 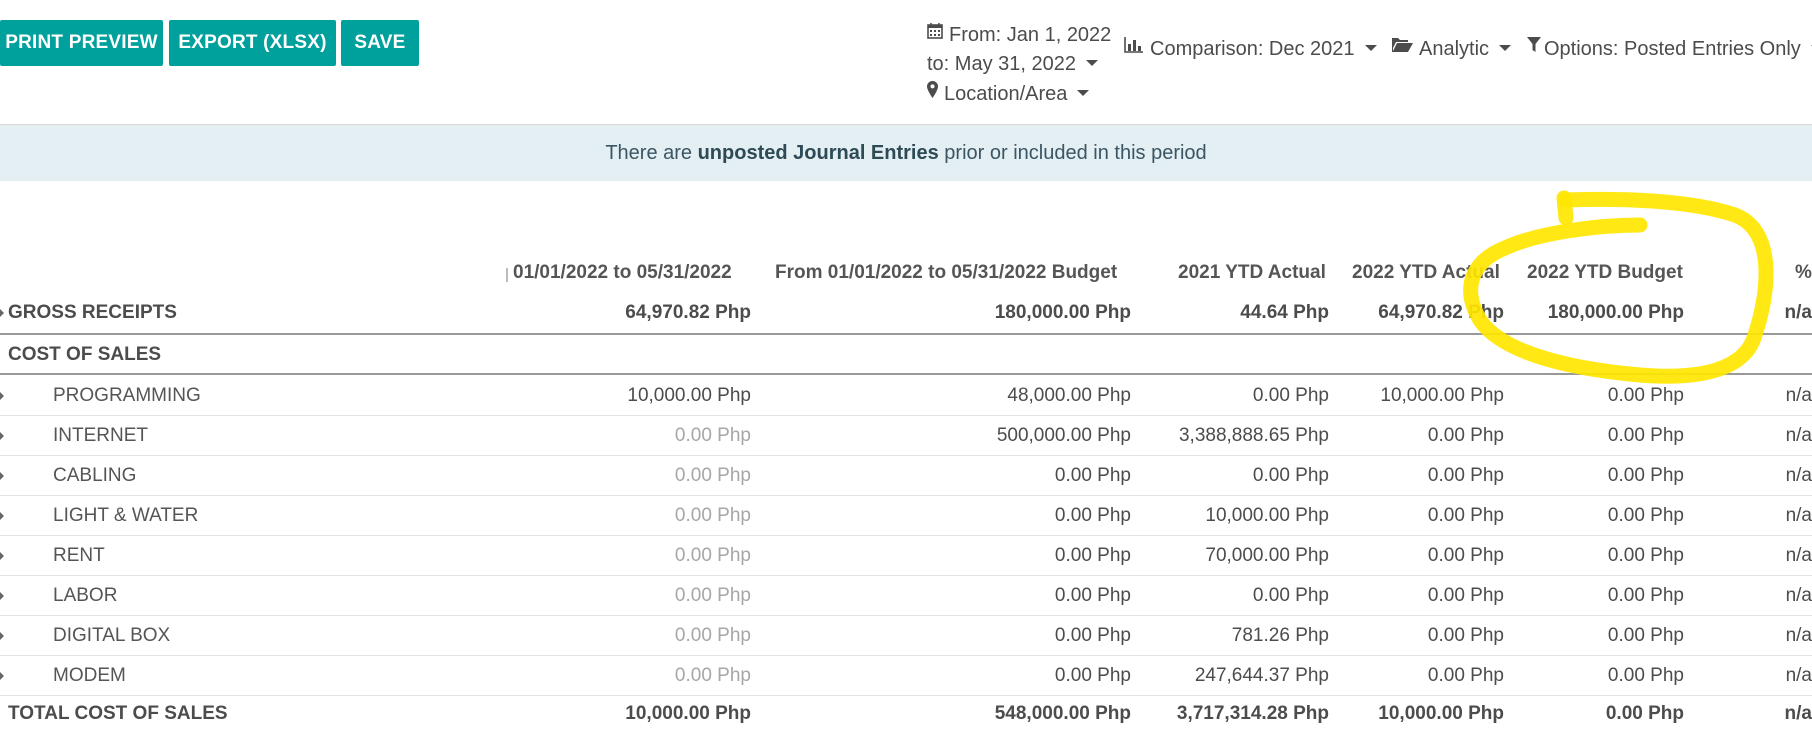 I want to click on location-label: Location/Area, so click(x=1006, y=94).